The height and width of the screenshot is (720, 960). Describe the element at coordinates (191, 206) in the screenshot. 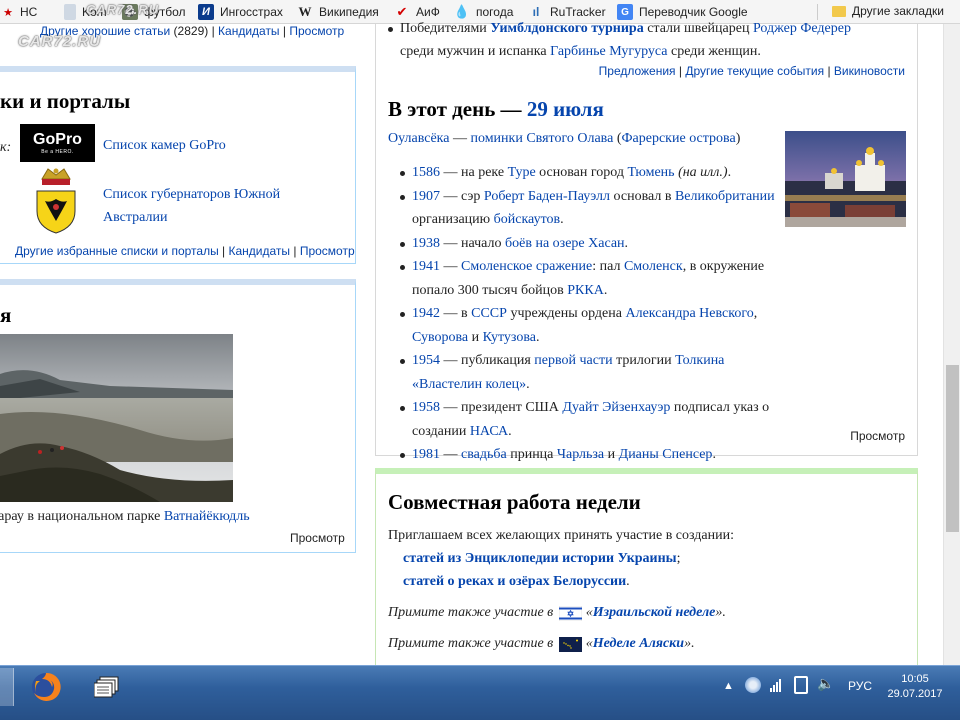

I see `governors-list-link: Список губернаторов Южной Австралии` at that location.